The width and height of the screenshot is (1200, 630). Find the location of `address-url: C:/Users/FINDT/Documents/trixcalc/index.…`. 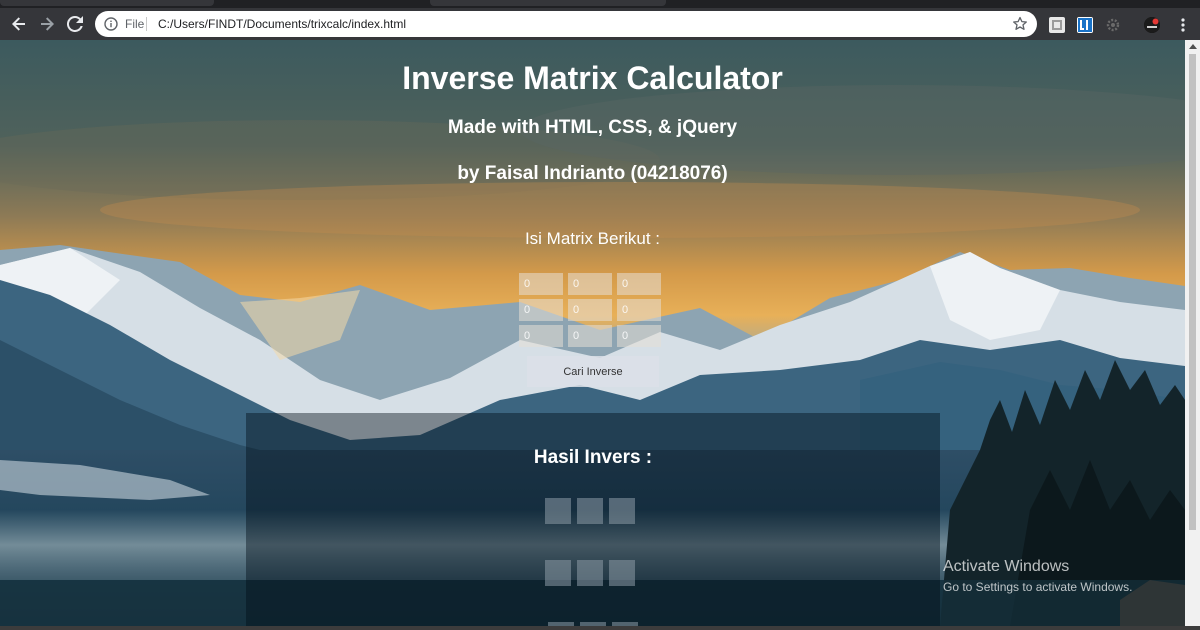

address-url: C:/Users/FINDT/Documents/trixcalc/index.… is located at coordinates (282, 24).